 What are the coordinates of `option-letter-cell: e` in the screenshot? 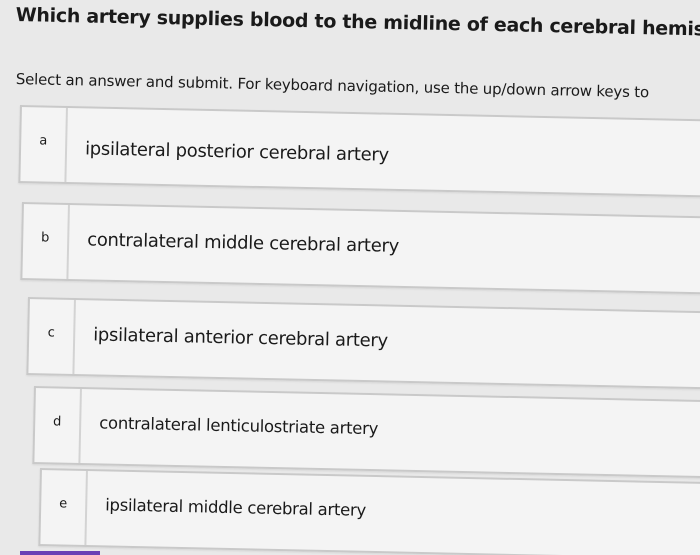 It's located at (64, 507).